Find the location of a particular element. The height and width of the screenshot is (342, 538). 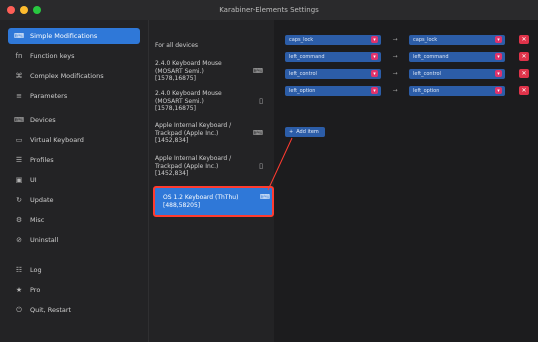

sidebar-item-uninstall: ⊘ Uninstall is located at coordinates (74, 240).